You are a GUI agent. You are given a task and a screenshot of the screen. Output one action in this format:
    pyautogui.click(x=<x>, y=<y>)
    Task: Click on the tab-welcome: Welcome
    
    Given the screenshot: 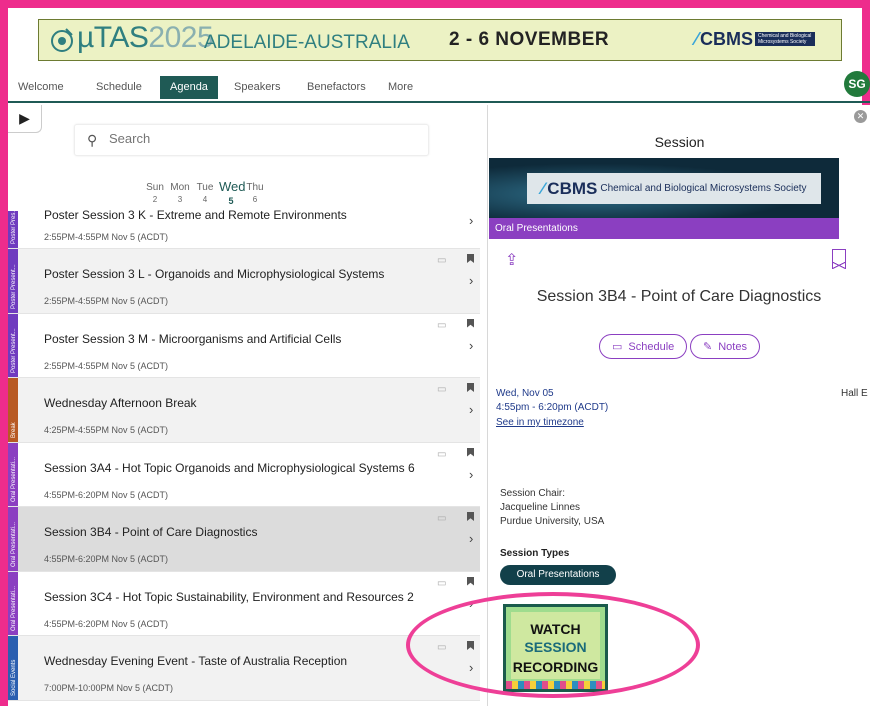 What is the action you would take?
    pyautogui.click(x=41, y=87)
    